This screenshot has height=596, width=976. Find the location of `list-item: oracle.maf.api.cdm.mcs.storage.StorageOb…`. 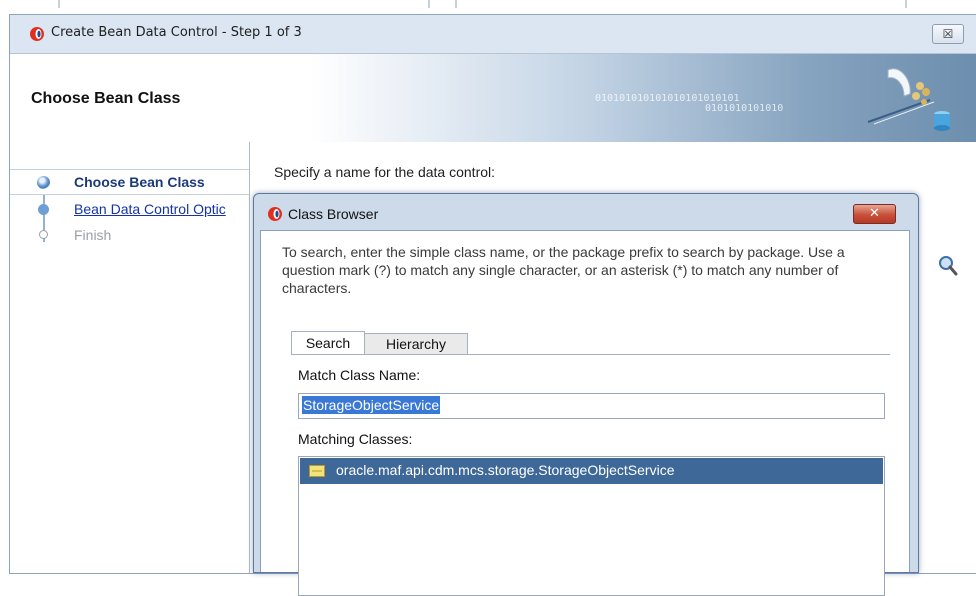

list-item: oracle.maf.api.cdm.mcs.storage.StorageOb… is located at coordinates (591, 471).